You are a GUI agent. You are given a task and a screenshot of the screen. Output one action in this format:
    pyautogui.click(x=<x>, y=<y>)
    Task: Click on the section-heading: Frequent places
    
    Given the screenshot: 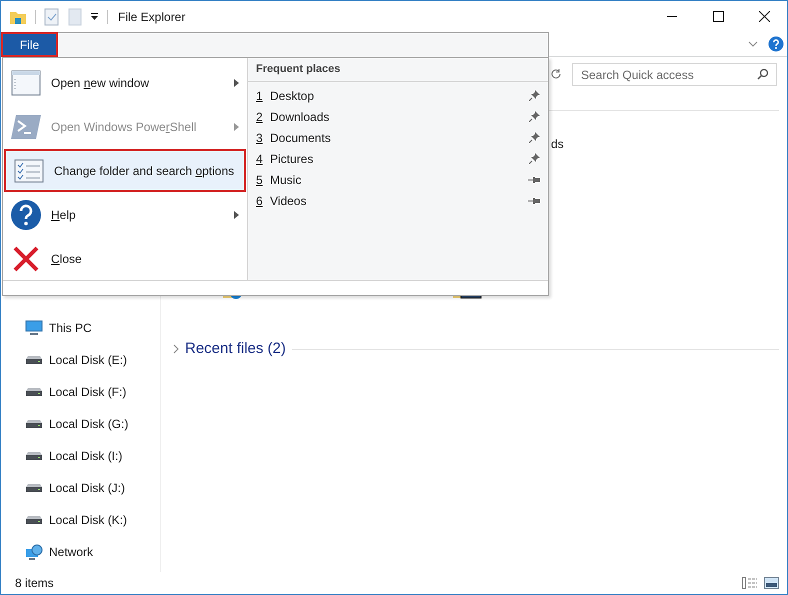 What is the action you would take?
    pyautogui.click(x=298, y=70)
    